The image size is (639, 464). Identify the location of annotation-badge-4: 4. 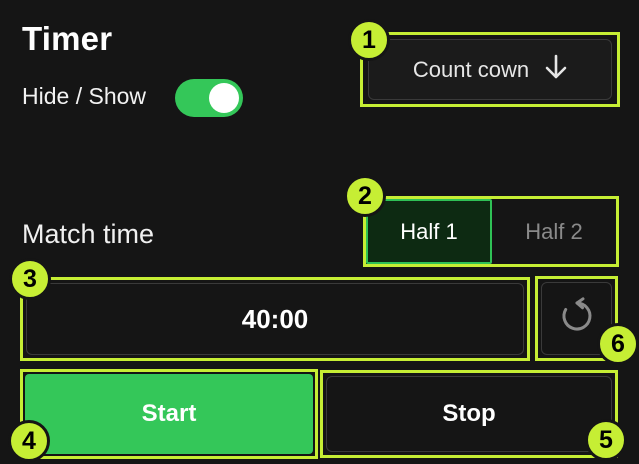
(29, 441).